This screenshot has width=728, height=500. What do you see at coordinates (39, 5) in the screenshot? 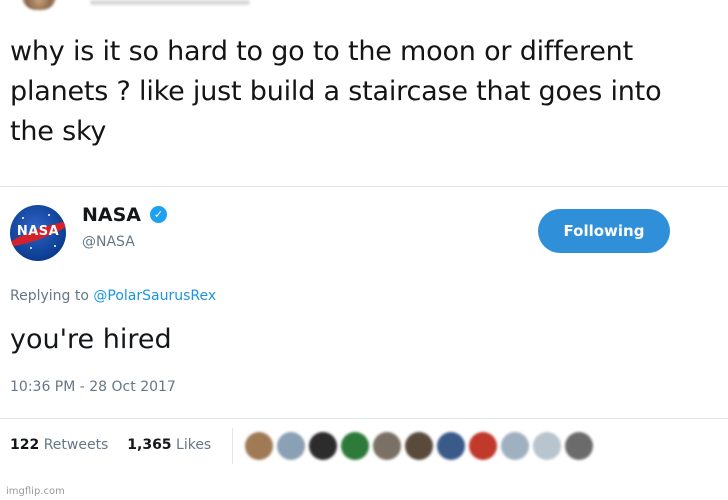
I see `original-author-avatar` at bounding box center [39, 5].